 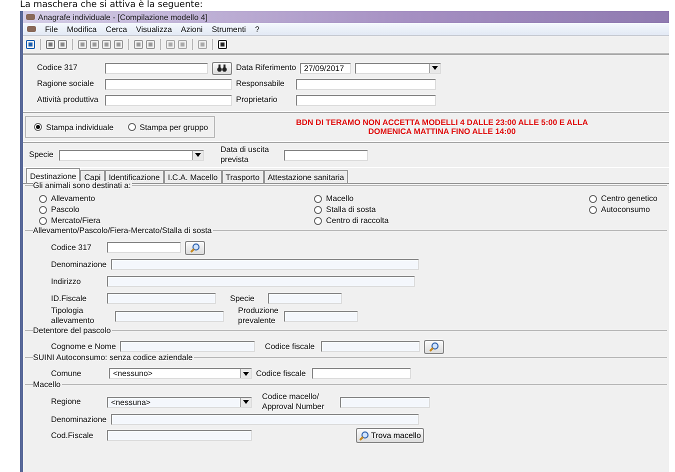 I want to click on menu-item: Azioni, so click(x=191, y=29).